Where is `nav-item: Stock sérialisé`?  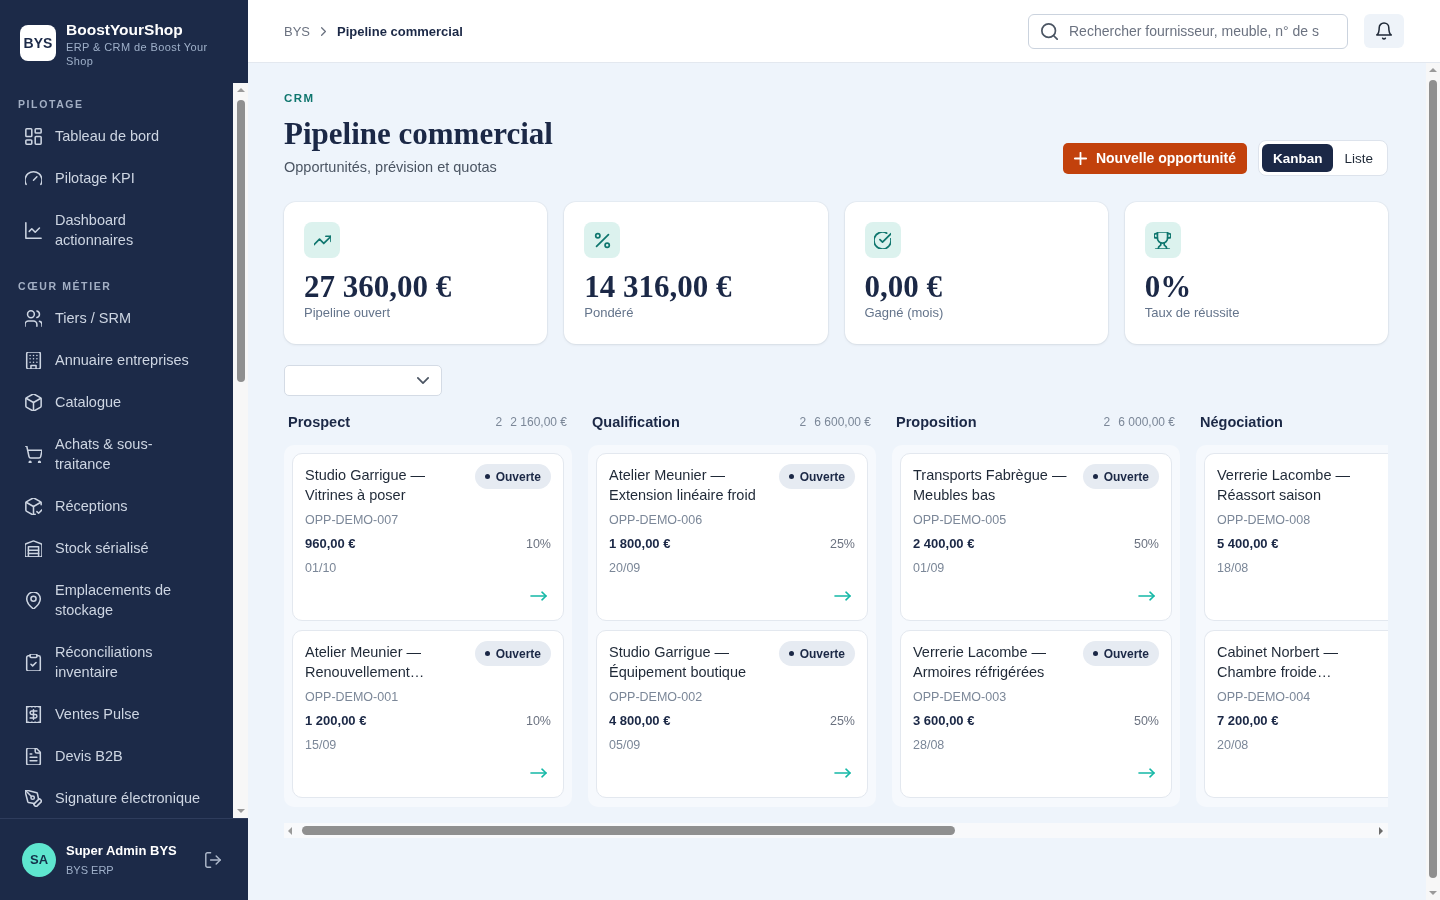 nav-item: Stock sérialisé is located at coordinates (116, 548).